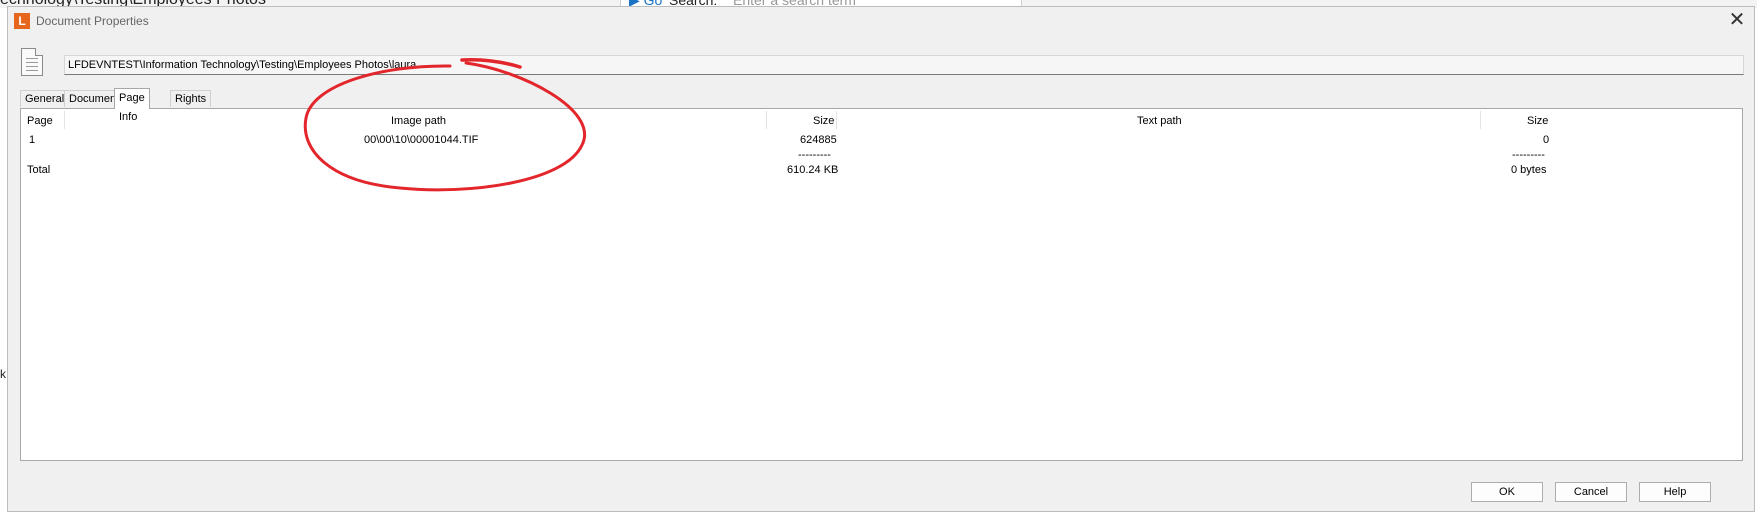 The width and height of the screenshot is (1757, 514). Describe the element at coordinates (813, 170) in the screenshot. I see `total-image-size: 610.24 KB` at that location.